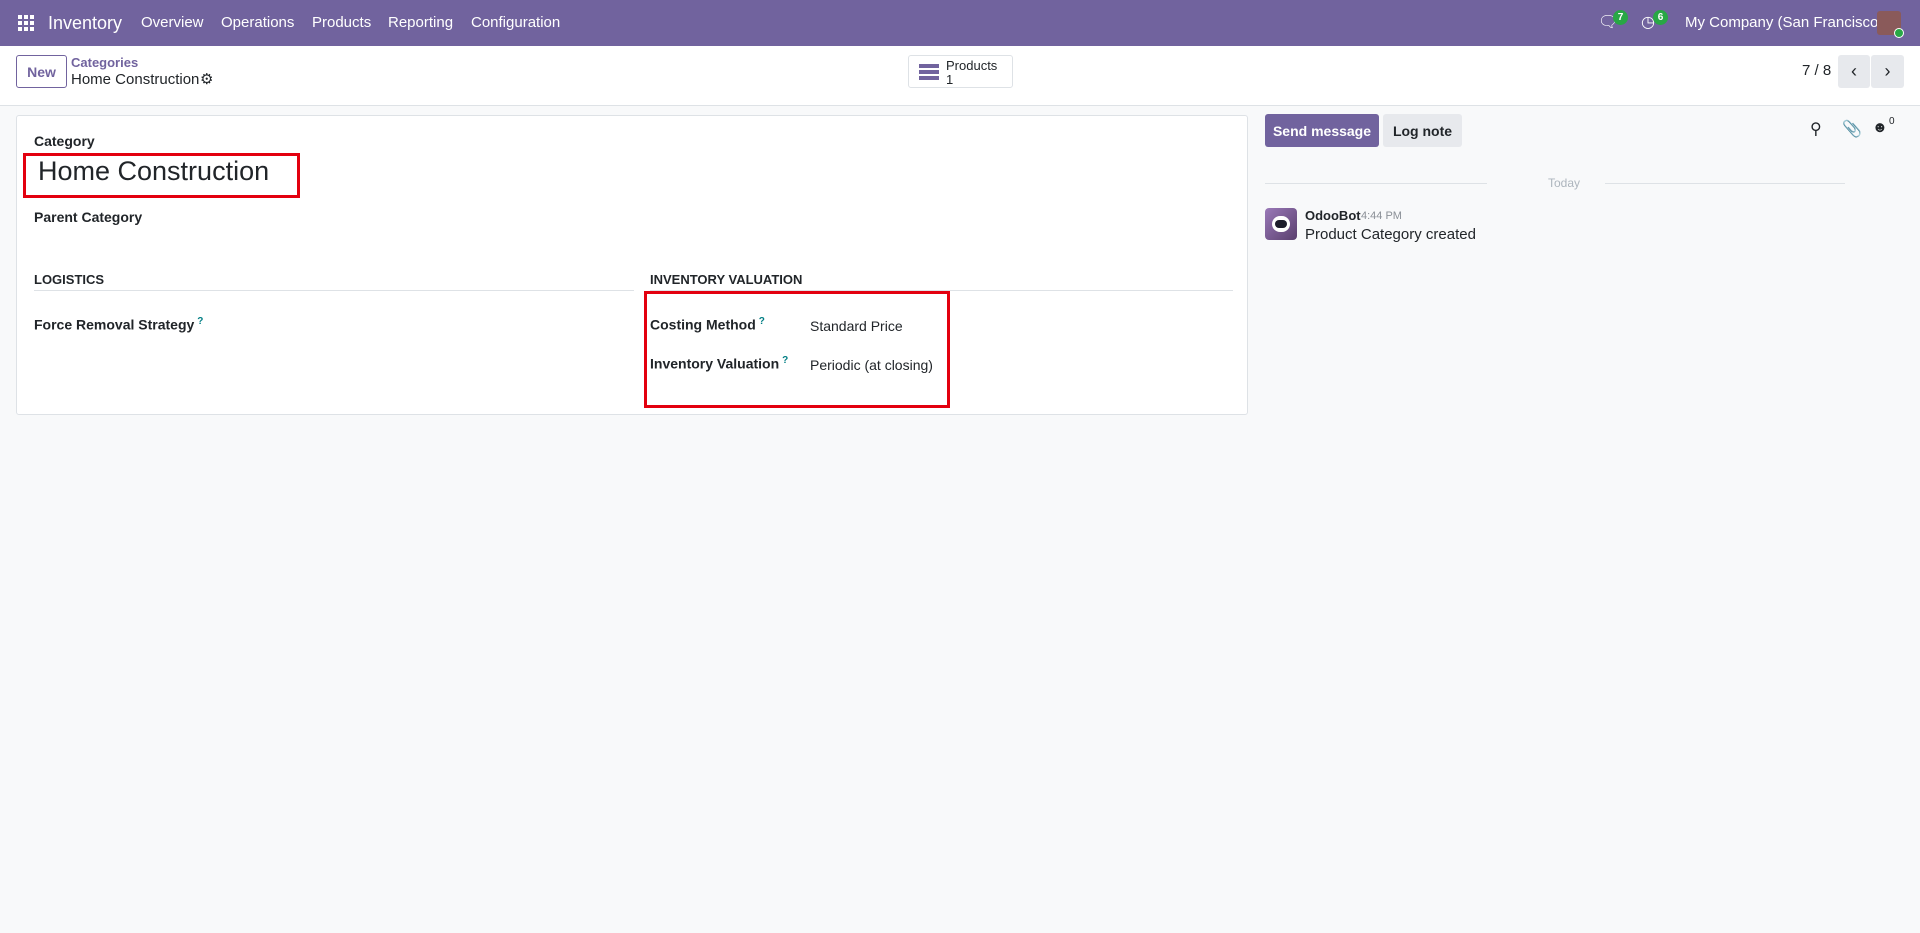  What do you see at coordinates (417, 217) in the screenshot?
I see `parent-category-input` at bounding box center [417, 217].